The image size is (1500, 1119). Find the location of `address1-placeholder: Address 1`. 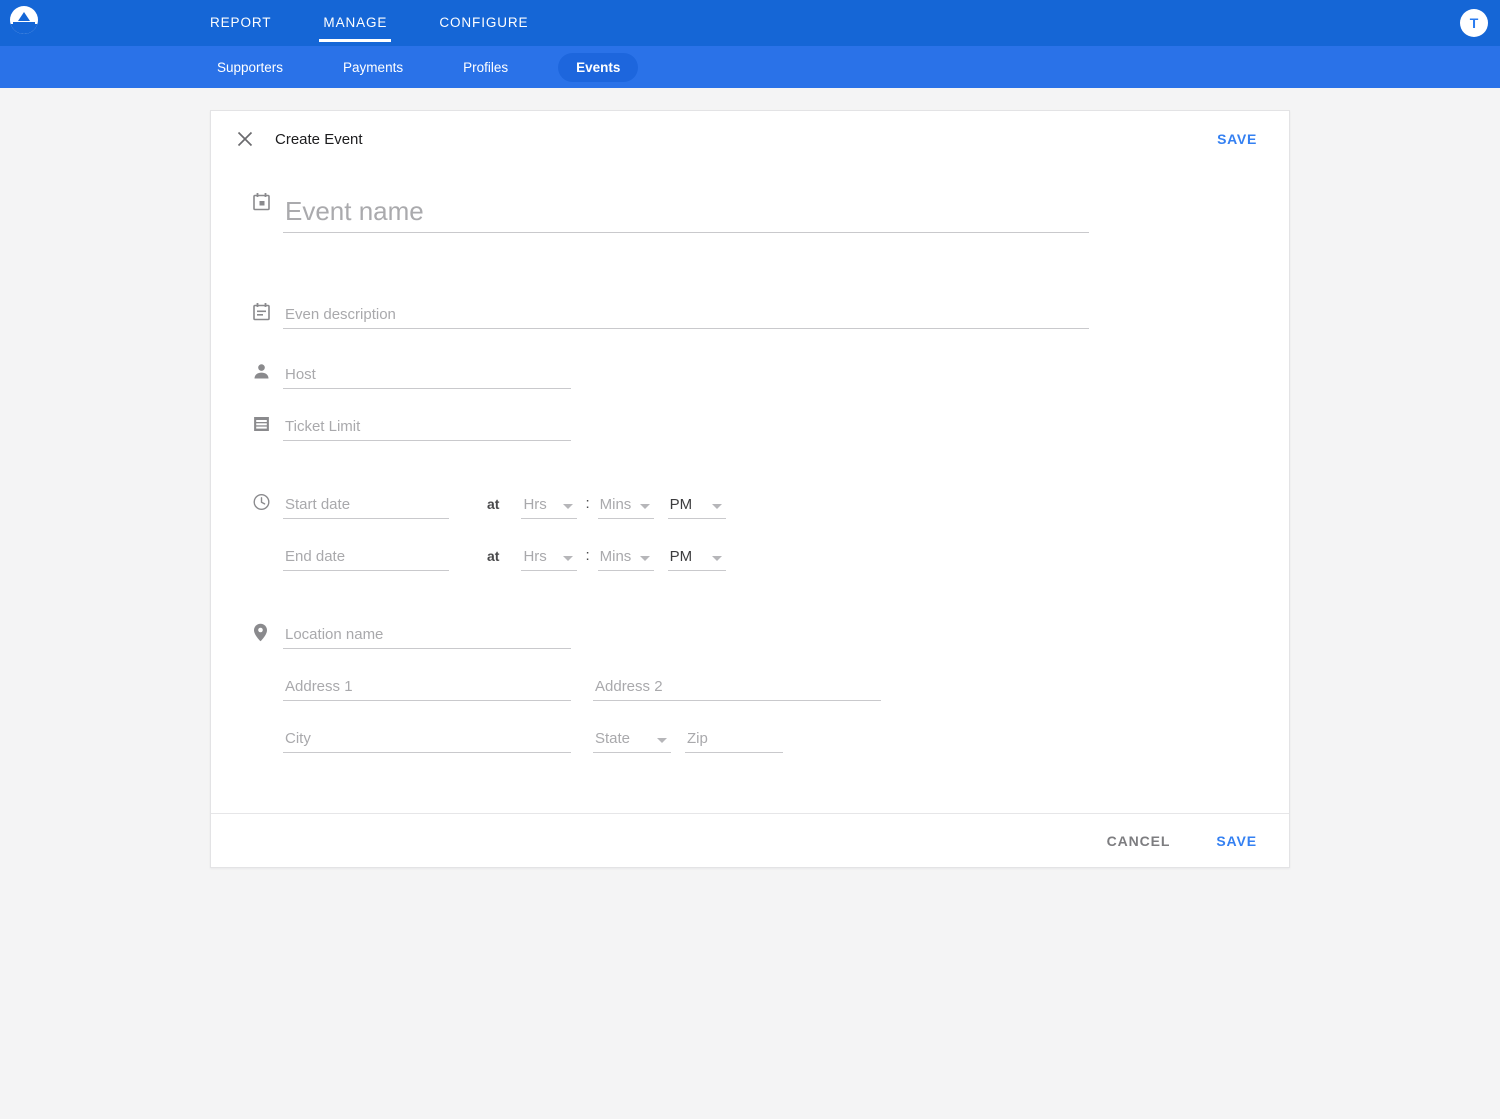

address1-placeholder: Address 1 is located at coordinates (319, 686).